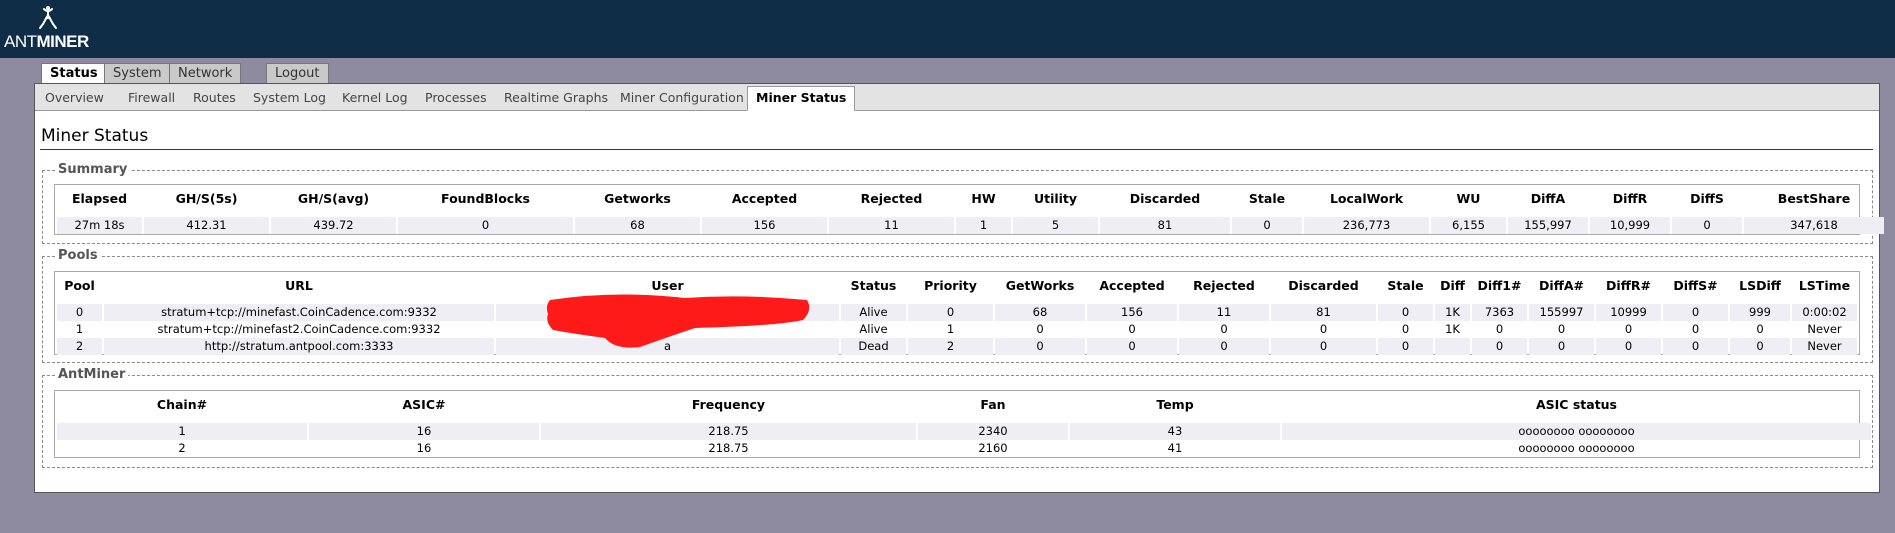 This screenshot has width=1895, height=533. Describe the element at coordinates (983, 225) in the screenshot. I see `summary-cell: 1` at that location.